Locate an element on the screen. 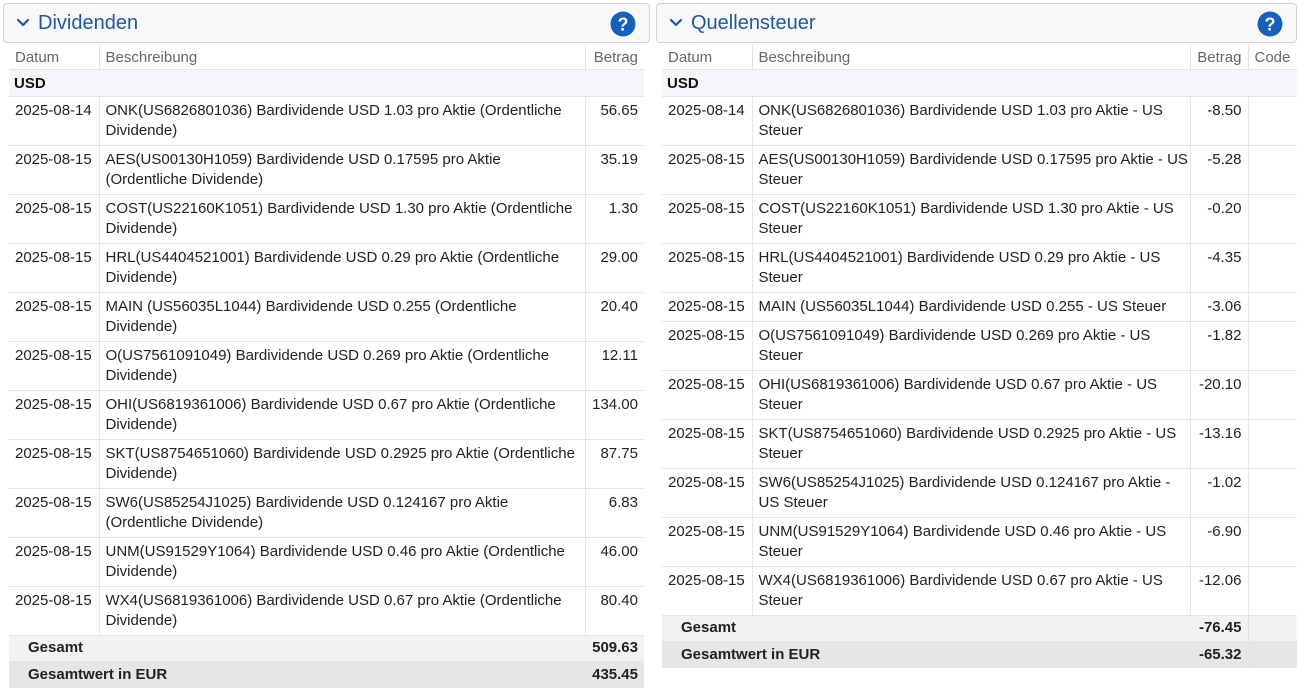 The height and width of the screenshot is (688, 1300). column-header-code: Code is located at coordinates (1272, 57).